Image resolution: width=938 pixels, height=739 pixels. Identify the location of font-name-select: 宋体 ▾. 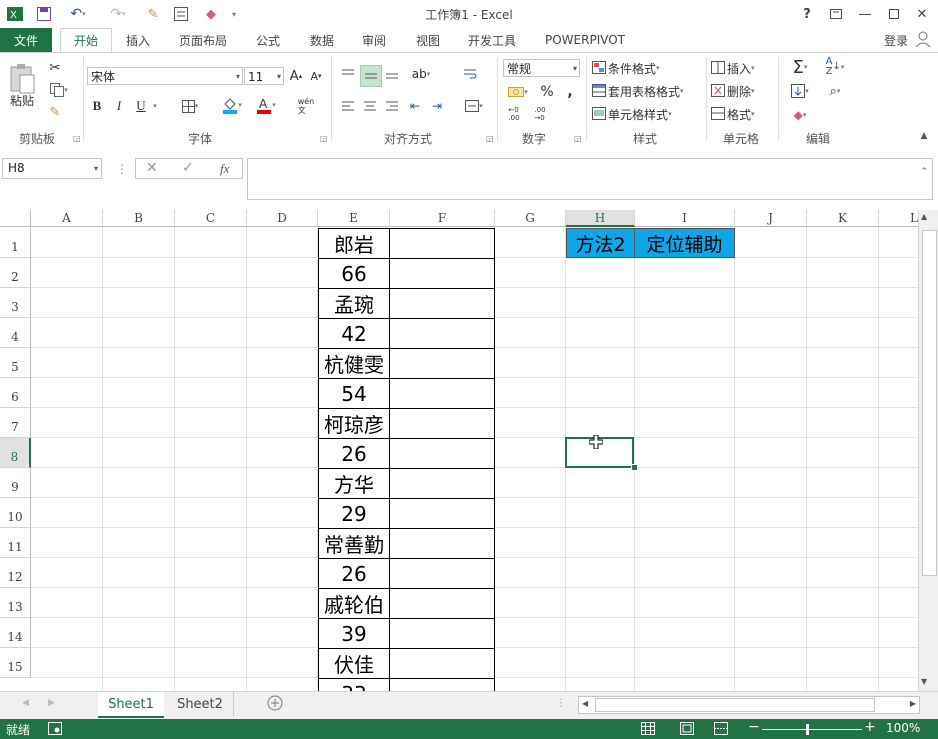
(165, 76).